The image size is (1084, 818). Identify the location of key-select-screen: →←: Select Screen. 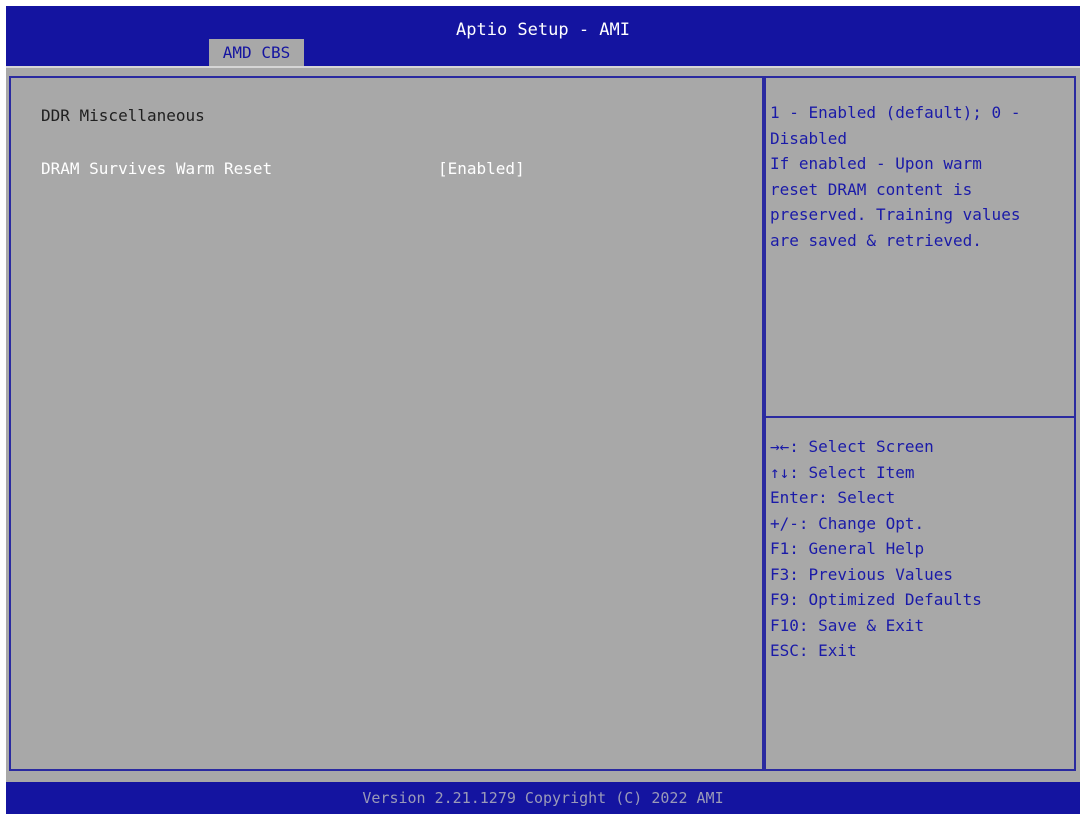
(852, 446).